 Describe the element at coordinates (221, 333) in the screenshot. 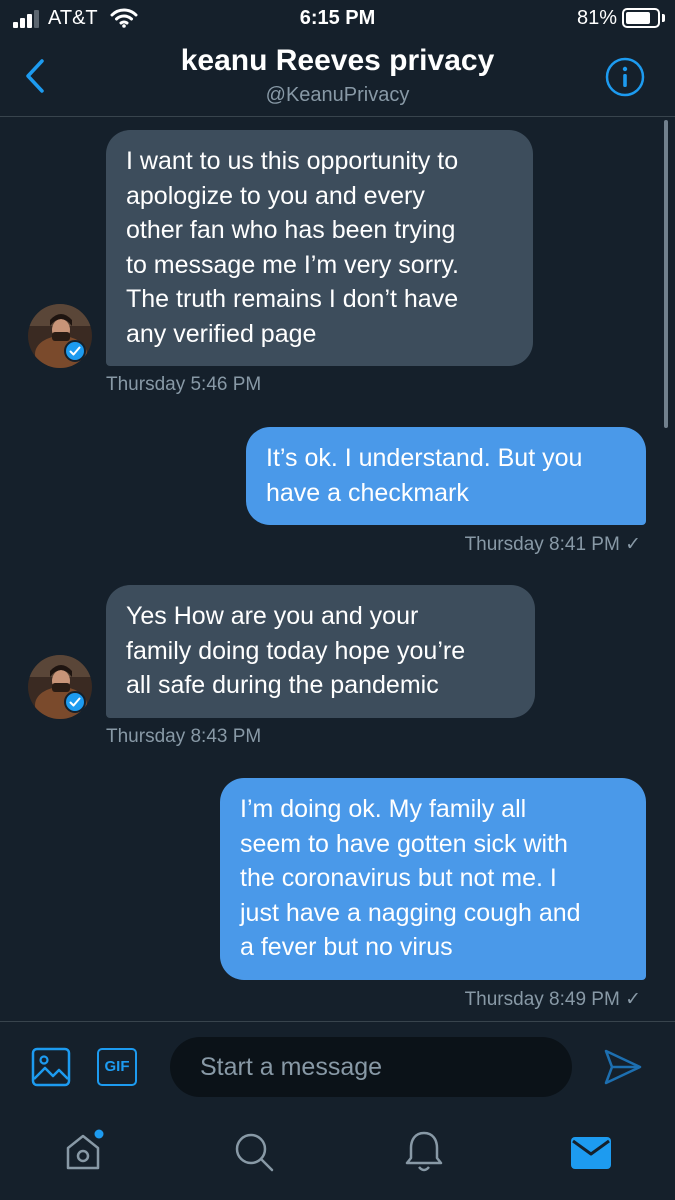

I see `message-line: any verified page` at that location.